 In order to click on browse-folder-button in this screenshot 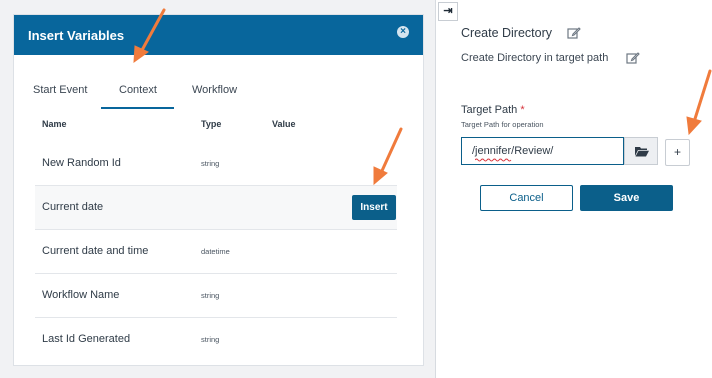, I will do `click(641, 151)`.